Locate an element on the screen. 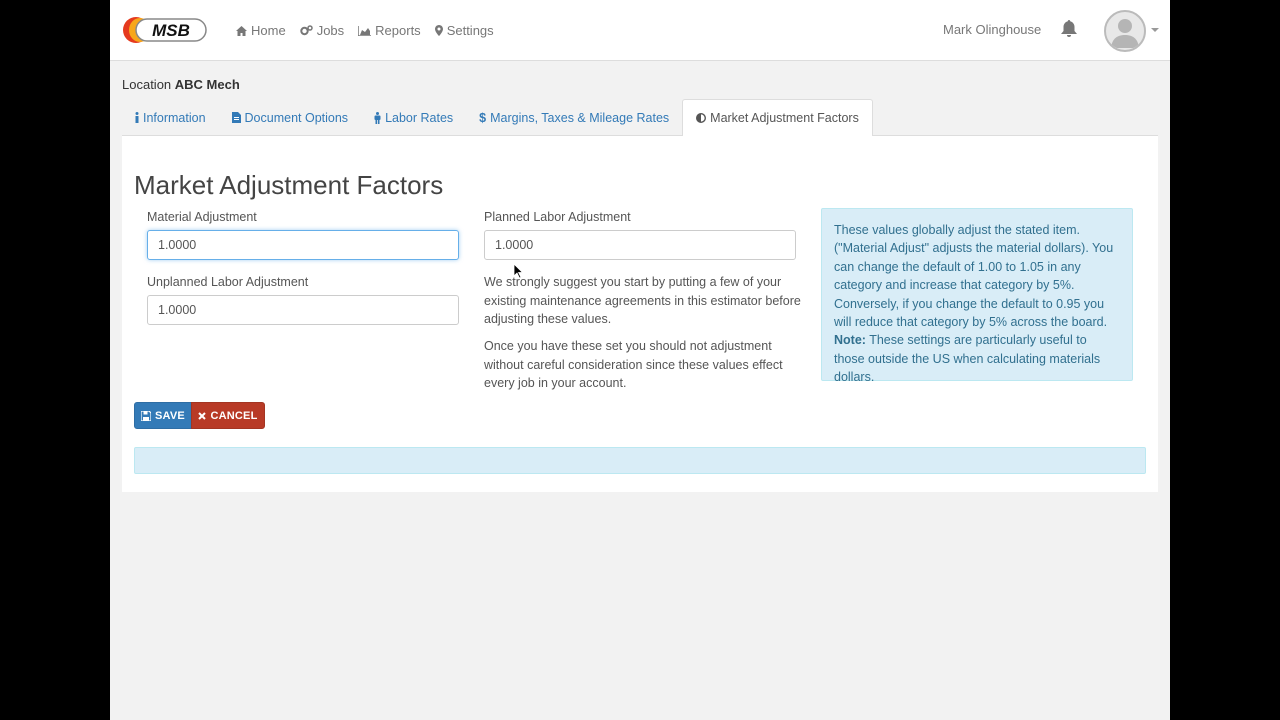 The height and width of the screenshot is (720, 1280). material-adjustment-label: Material Adjustment is located at coordinates (202, 217).